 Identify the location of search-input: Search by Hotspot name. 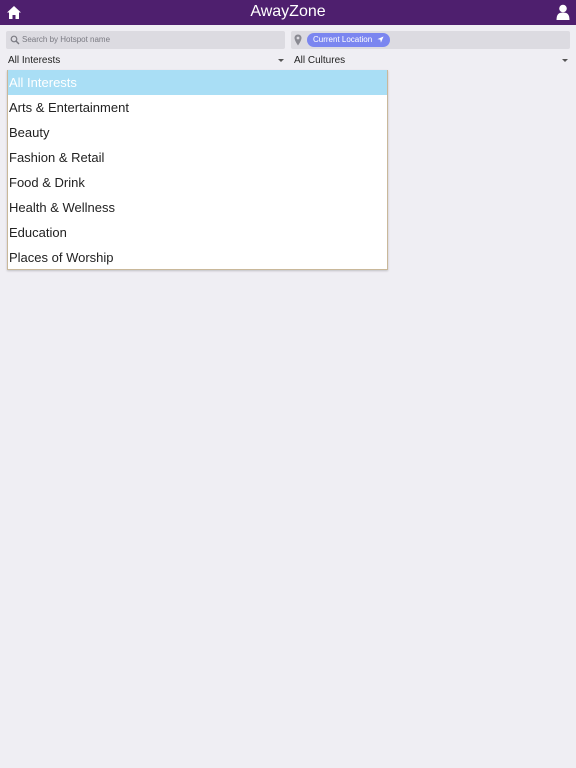
(145, 40).